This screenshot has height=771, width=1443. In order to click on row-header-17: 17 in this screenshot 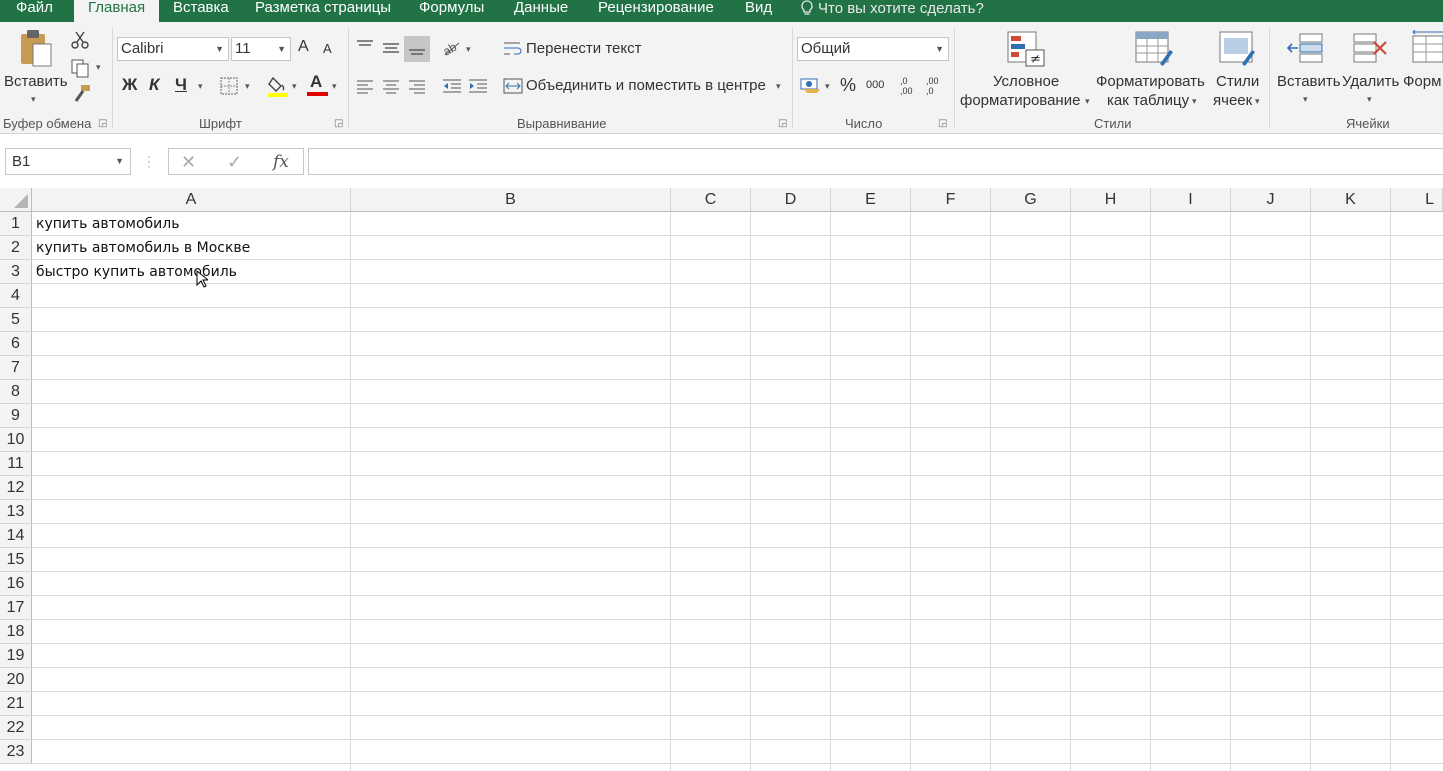, I will do `click(16, 608)`.